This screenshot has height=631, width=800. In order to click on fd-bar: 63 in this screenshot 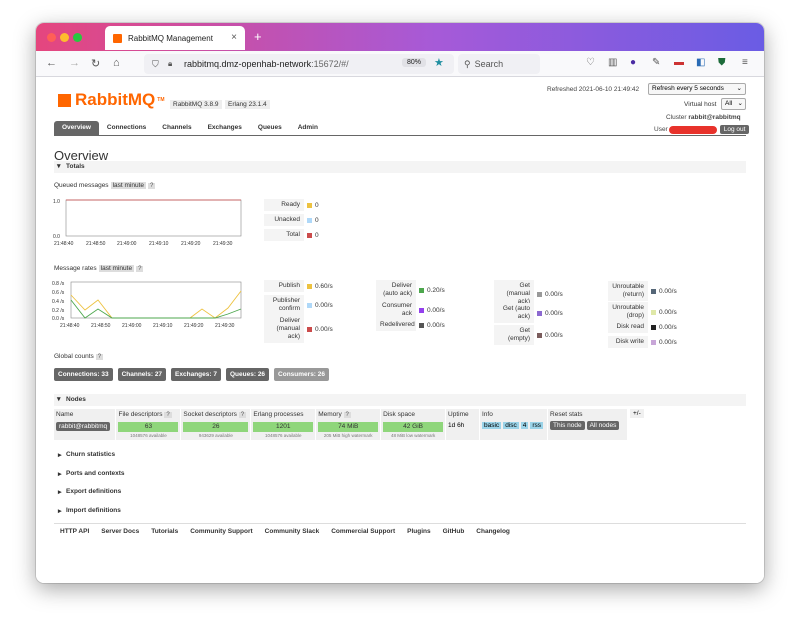, I will do `click(148, 427)`.